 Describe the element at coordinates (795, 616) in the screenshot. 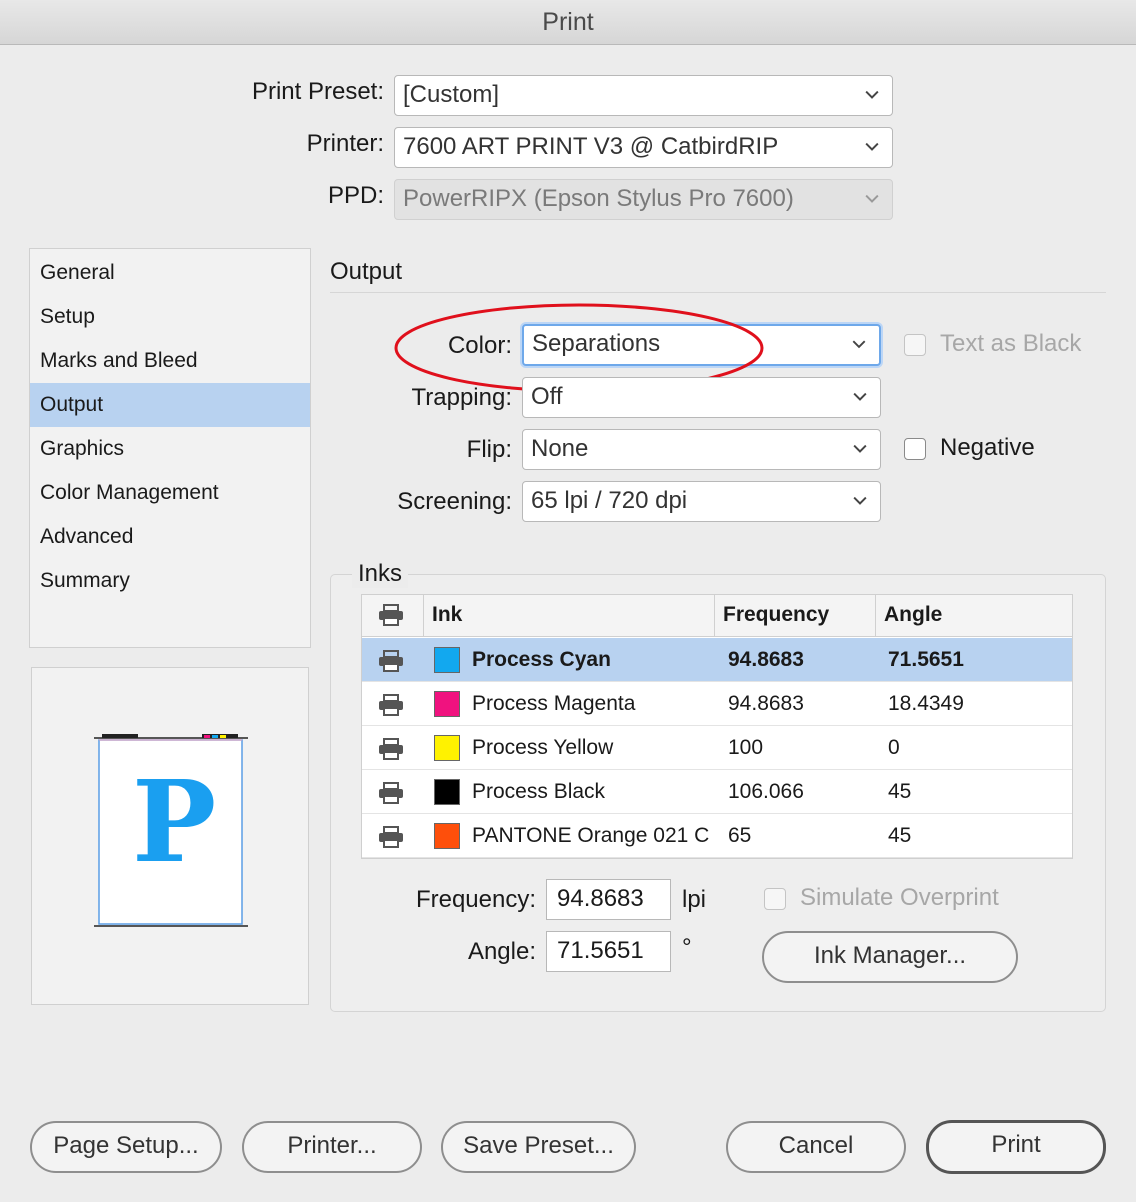

I see `frequency-column-header: Frequency` at that location.